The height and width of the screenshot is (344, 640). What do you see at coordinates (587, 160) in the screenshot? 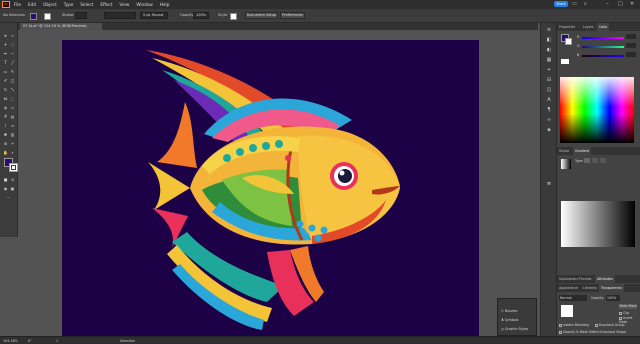
I see `linear-gradient-button` at bounding box center [587, 160].